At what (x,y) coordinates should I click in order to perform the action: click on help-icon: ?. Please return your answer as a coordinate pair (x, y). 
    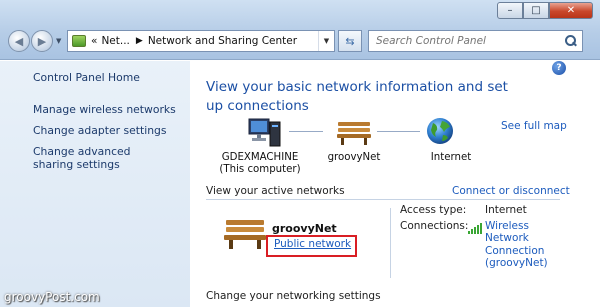
    Looking at the image, I should click on (559, 68).